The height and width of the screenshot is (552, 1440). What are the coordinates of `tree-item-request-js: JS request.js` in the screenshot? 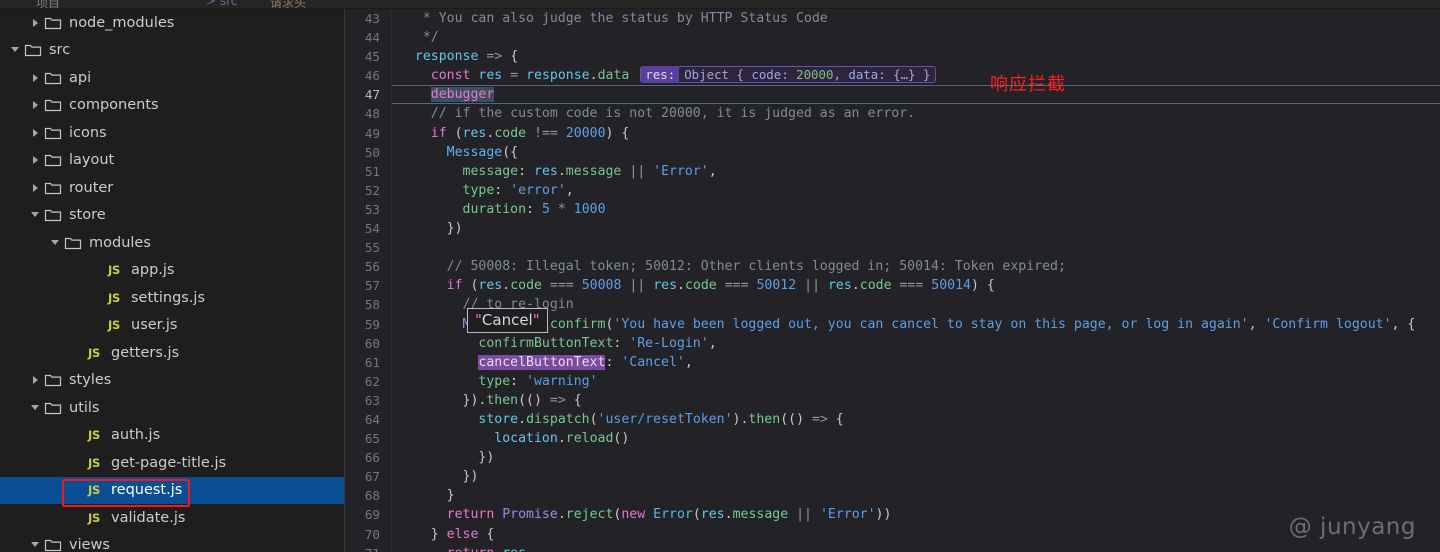 It's located at (172, 490).